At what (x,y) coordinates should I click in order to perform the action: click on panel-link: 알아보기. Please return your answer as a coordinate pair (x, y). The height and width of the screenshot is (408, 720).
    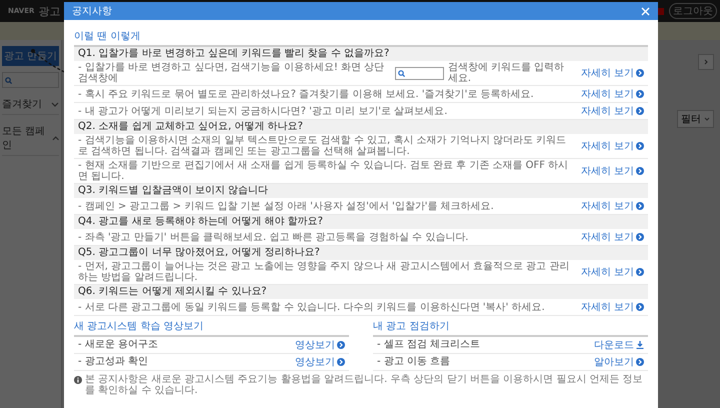
    Looking at the image, I should click on (619, 362).